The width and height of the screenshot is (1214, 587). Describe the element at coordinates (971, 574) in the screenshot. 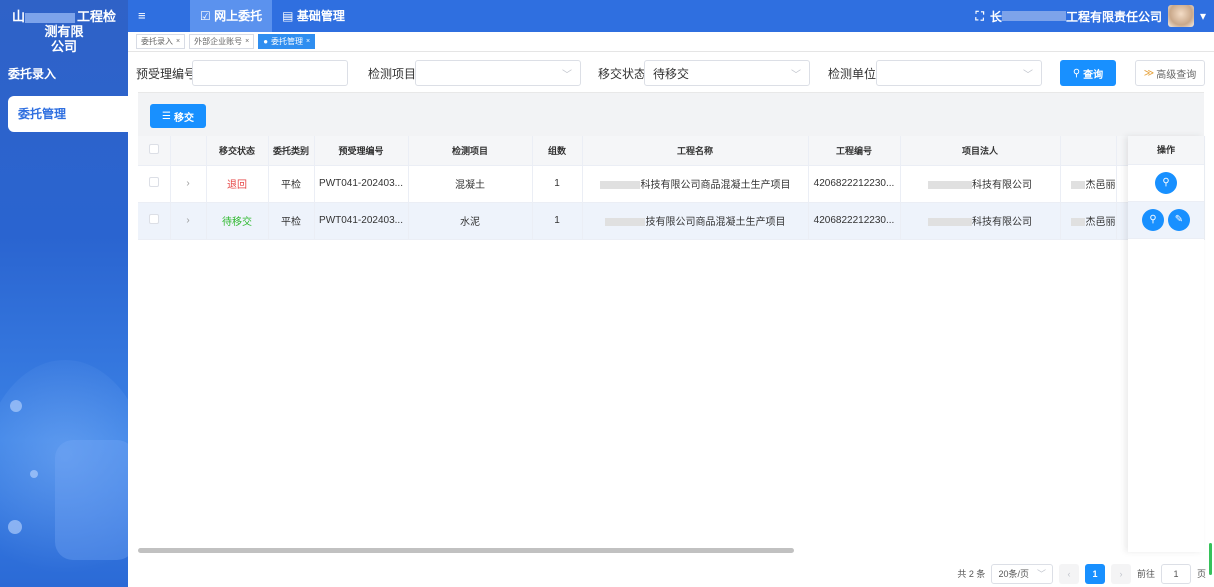

I see `total-count: 共 2 条` at that location.